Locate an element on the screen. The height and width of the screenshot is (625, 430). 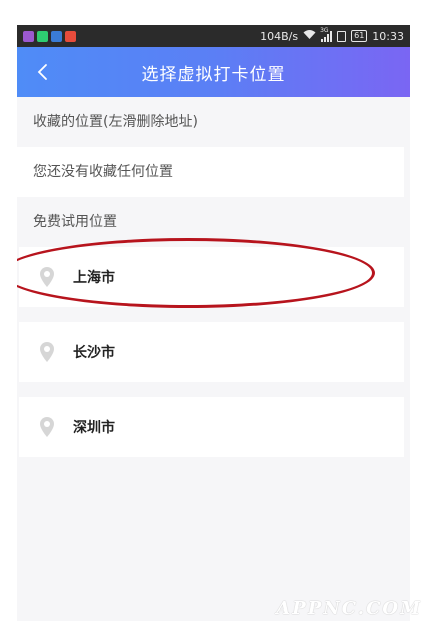
clock: 10:33 is located at coordinates (388, 36).